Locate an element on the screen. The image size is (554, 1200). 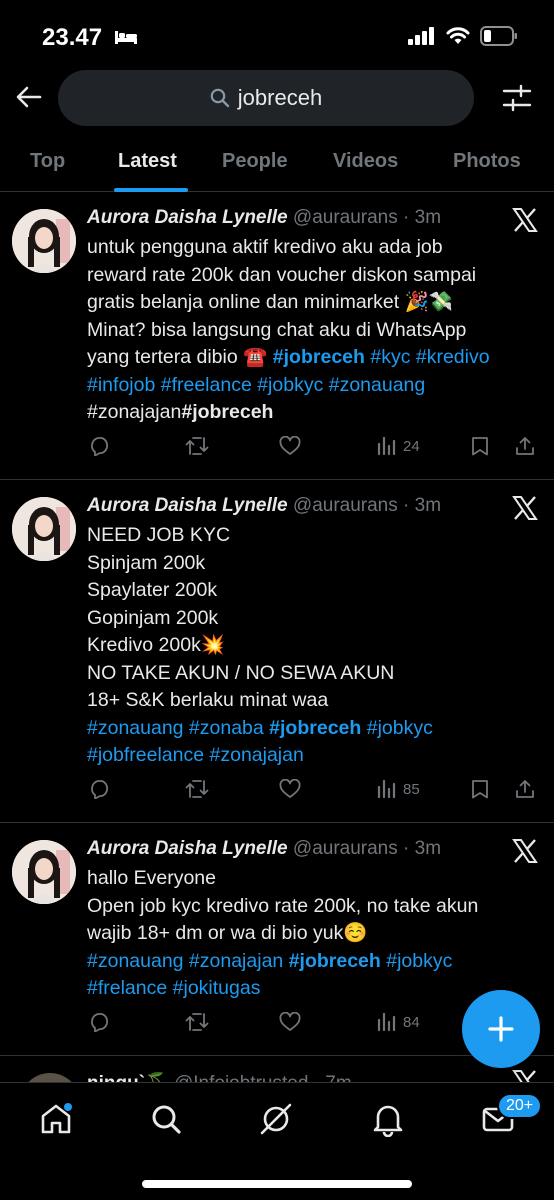
tweet-line: Gopinjam 200k is located at coordinates (153, 617).